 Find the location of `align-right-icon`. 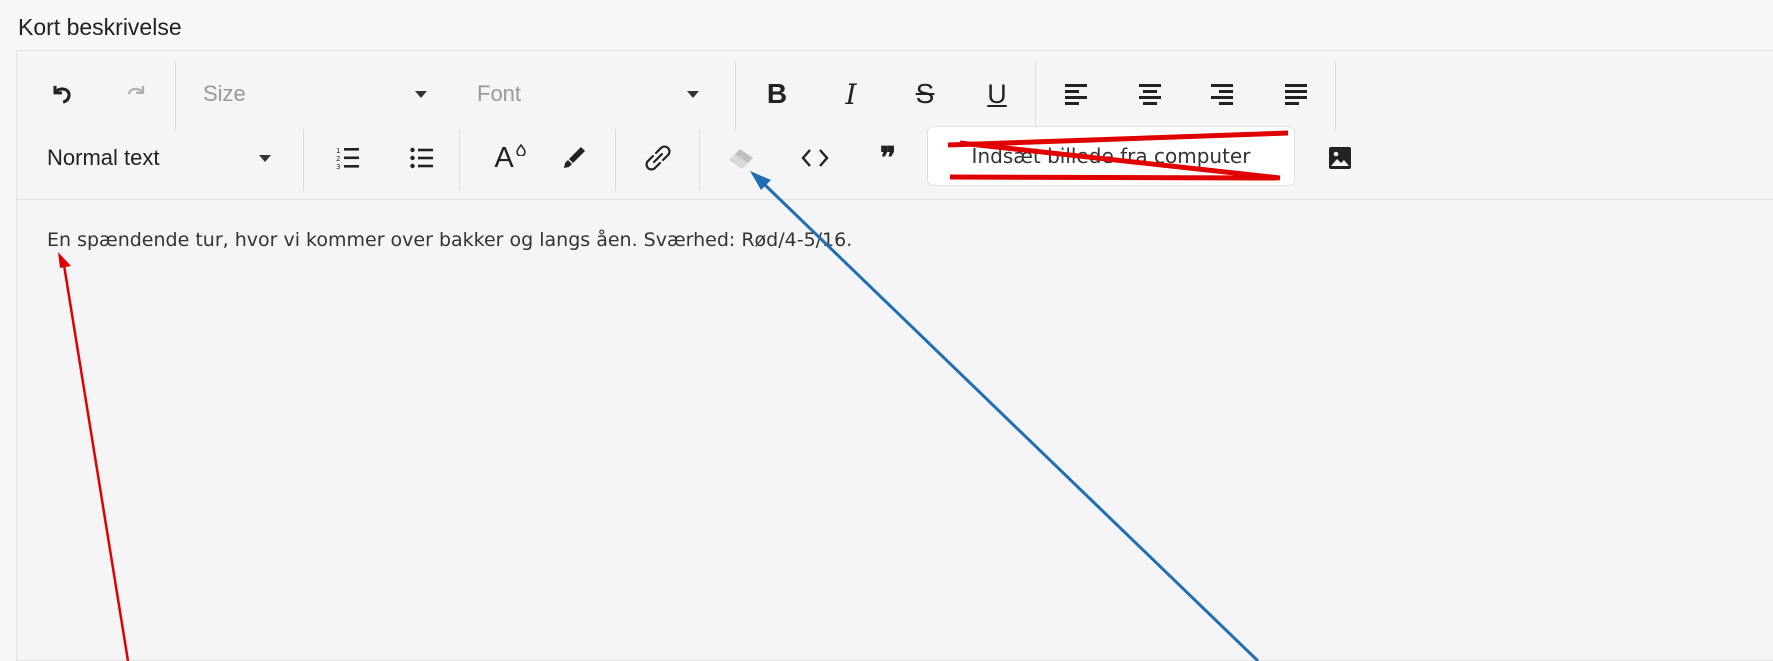

align-right-icon is located at coordinates (1222, 94).